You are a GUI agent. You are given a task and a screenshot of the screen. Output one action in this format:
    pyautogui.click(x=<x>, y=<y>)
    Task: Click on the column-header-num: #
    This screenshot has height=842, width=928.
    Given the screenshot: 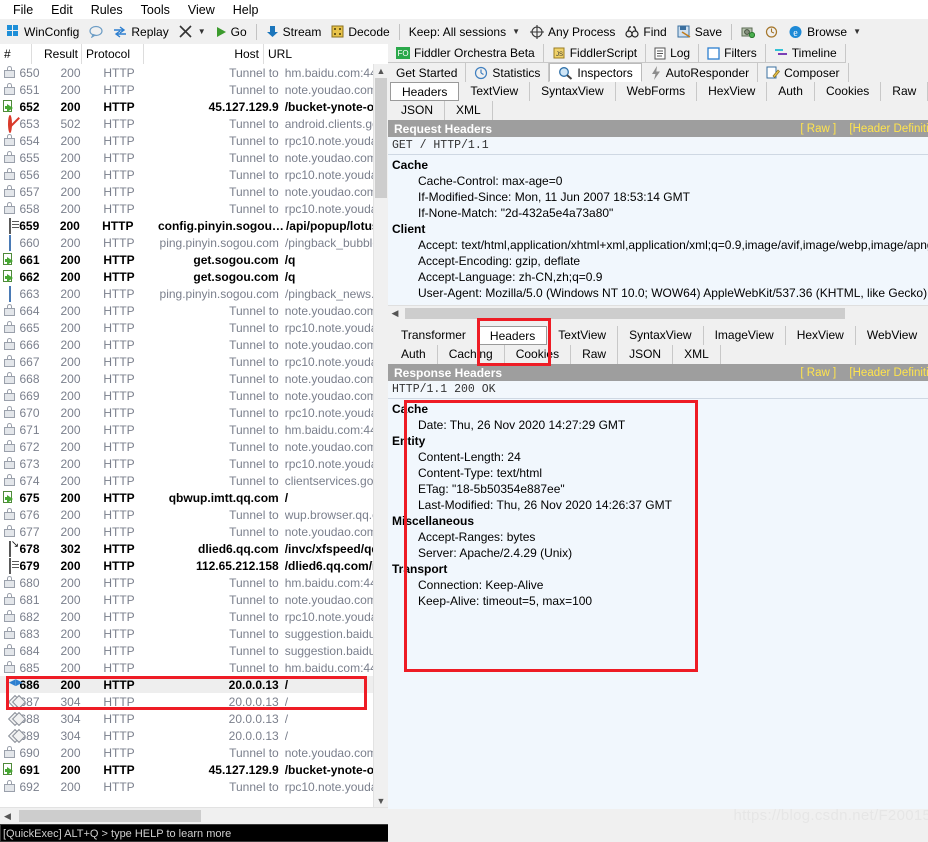 What is the action you would take?
    pyautogui.click(x=16, y=54)
    